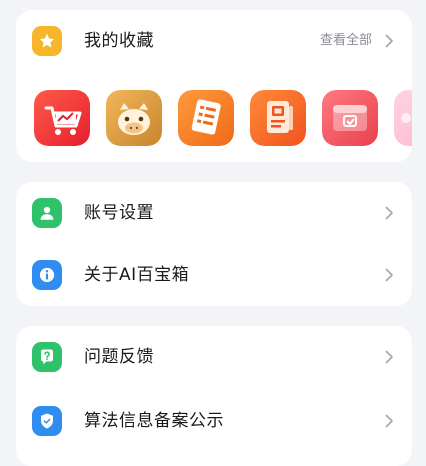  I want to click on about-label: 关于AI百宝箱, so click(137, 275).